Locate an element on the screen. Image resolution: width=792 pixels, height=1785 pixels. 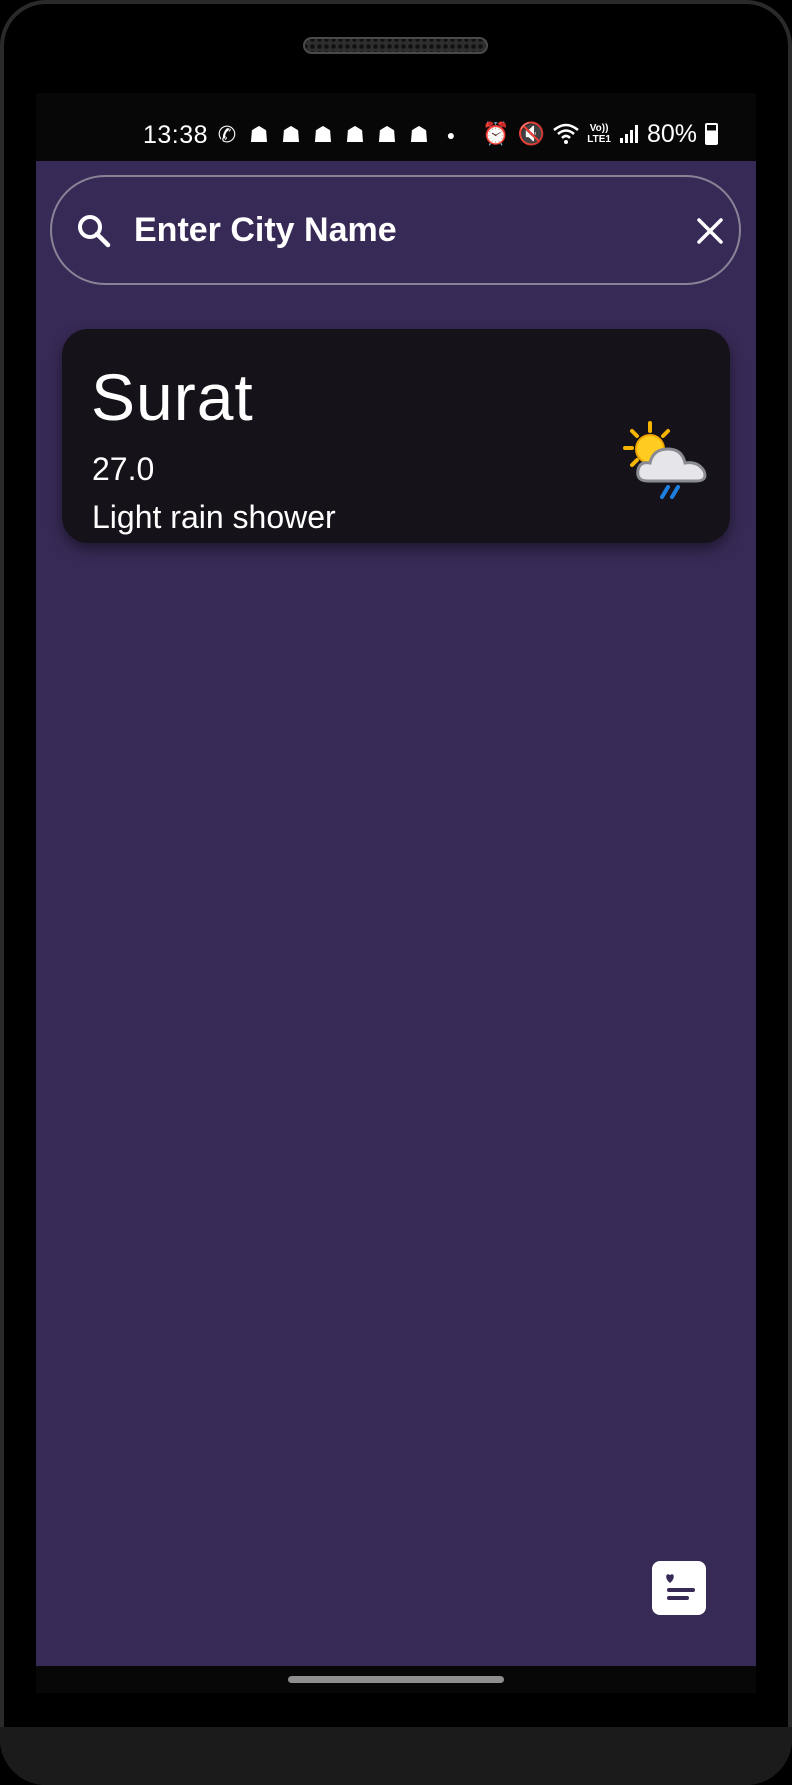
status-bar: 13:38 ✆ ☗ ☗ ☗ ☗ ☗ ☗ ● ⏰ 🔇 Vo)) LTE1 80% is located at coordinates (396, 127).